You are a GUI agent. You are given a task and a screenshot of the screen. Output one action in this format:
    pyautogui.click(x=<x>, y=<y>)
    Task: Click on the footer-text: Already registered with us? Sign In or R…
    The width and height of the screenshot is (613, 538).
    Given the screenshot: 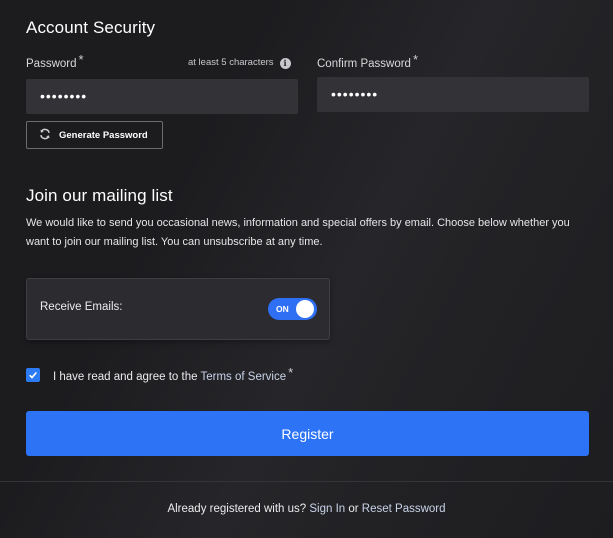 What is the action you would take?
    pyautogui.click(x=306, y=509)
    